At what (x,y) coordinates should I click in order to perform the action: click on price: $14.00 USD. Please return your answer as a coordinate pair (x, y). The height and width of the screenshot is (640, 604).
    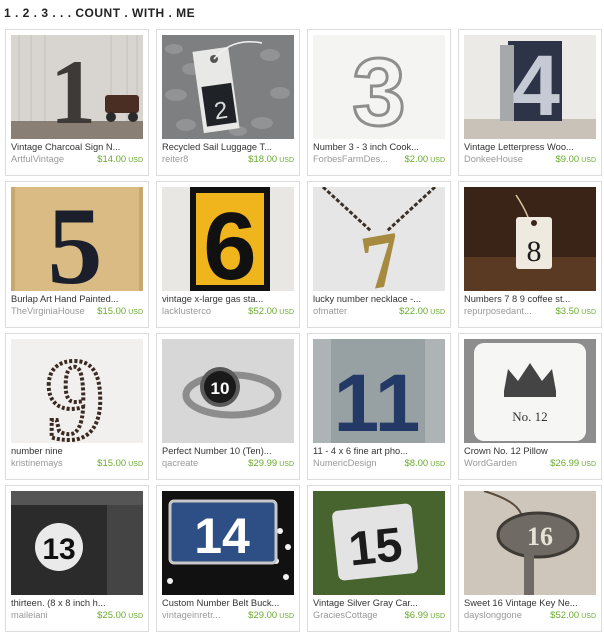
    Looking at the image, I should click on (120, 159).